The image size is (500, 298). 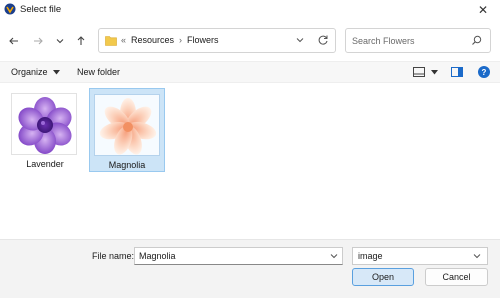 I want to click on change-view-button, so click(x=425, y=72).